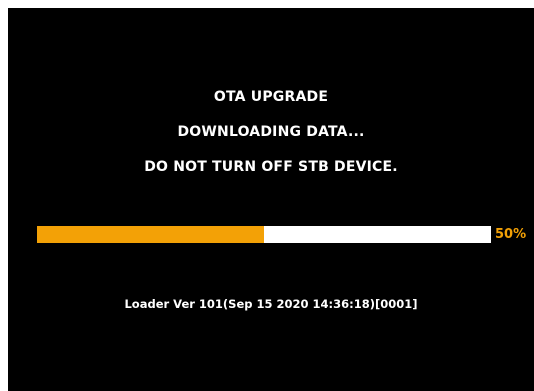 The width and height of the screenshot is (534, 391). I want to click on progress-percent: 50%, so click(511, 234).